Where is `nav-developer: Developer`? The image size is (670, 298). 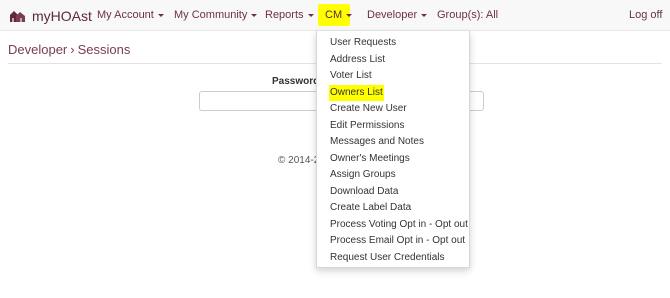 nav-developer: Developer is located at coordinates (397, 15).